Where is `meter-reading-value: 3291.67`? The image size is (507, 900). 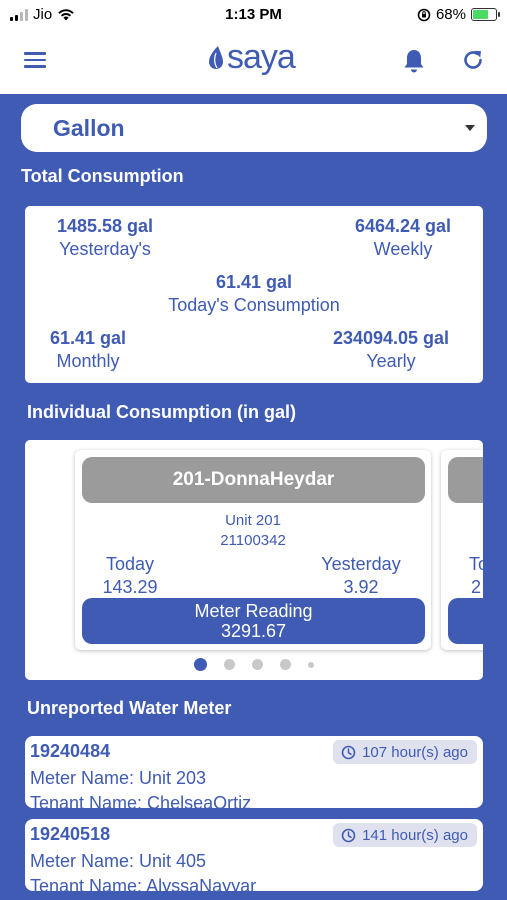
meter-reading-value: 3291.67 is located at coordinates (253, 631).